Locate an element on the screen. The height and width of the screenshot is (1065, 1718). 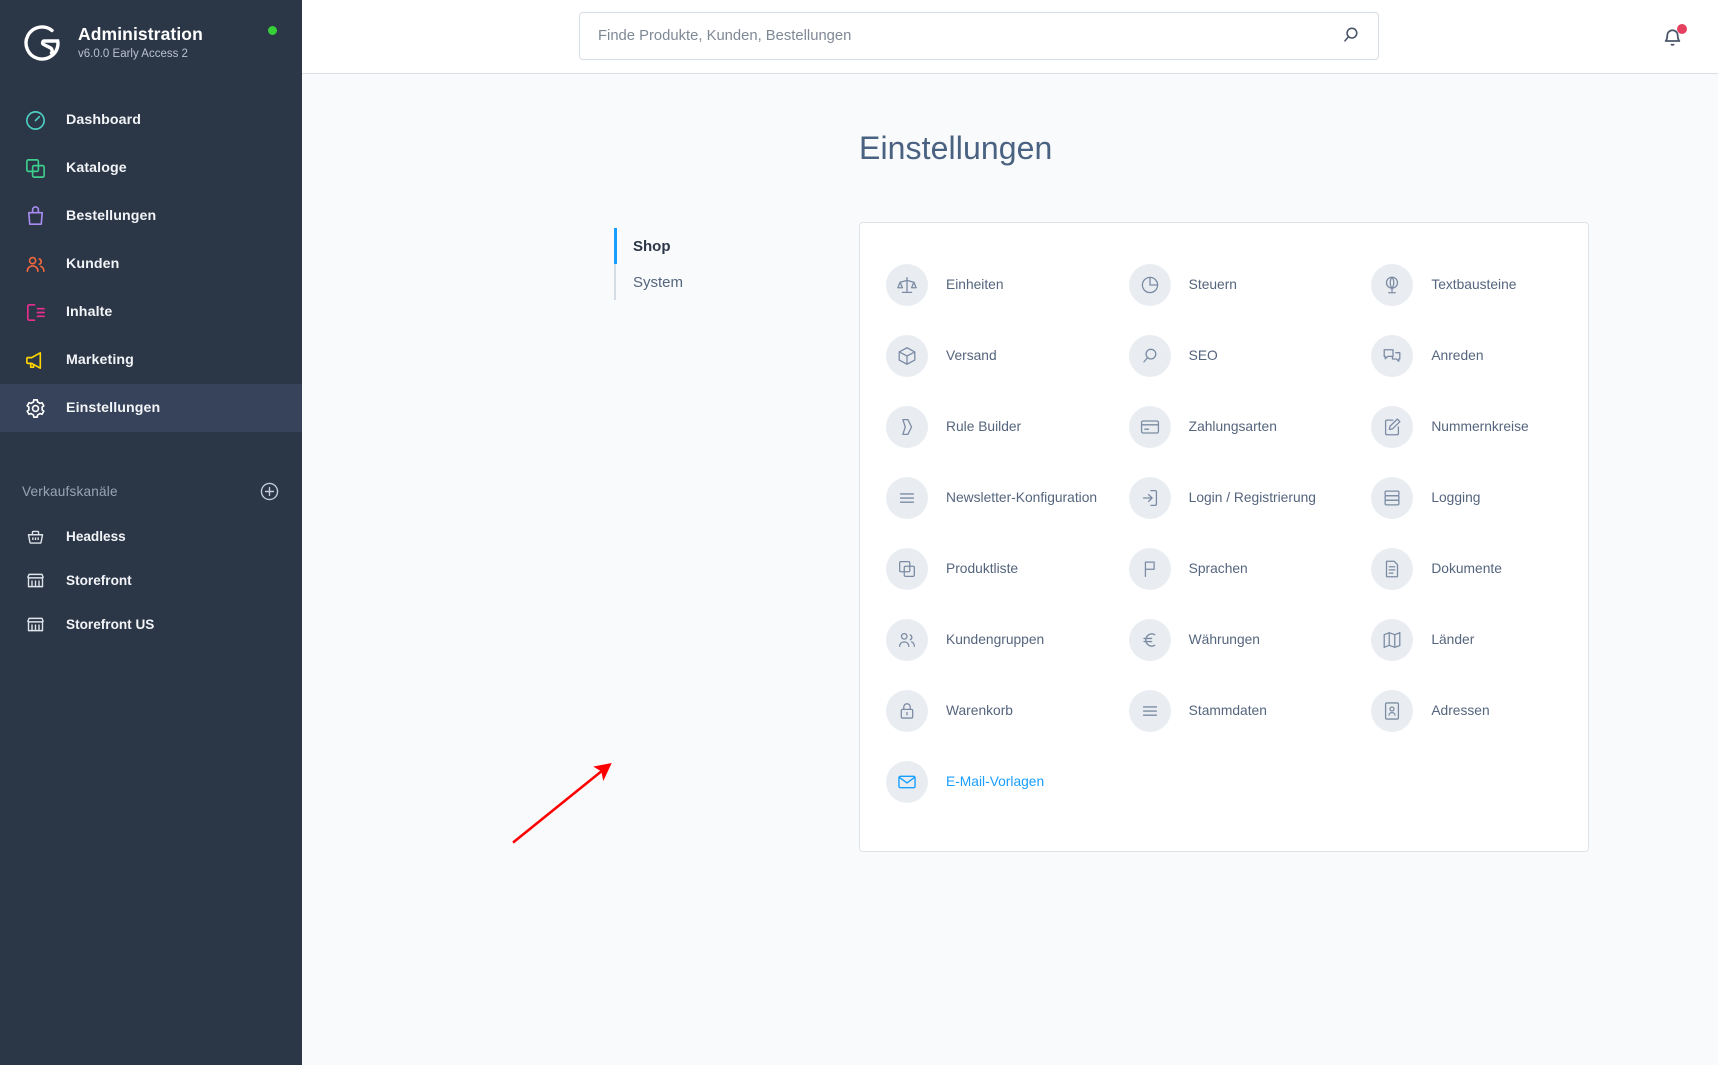
plus-circle-icon is located at coordinates (269, 491).